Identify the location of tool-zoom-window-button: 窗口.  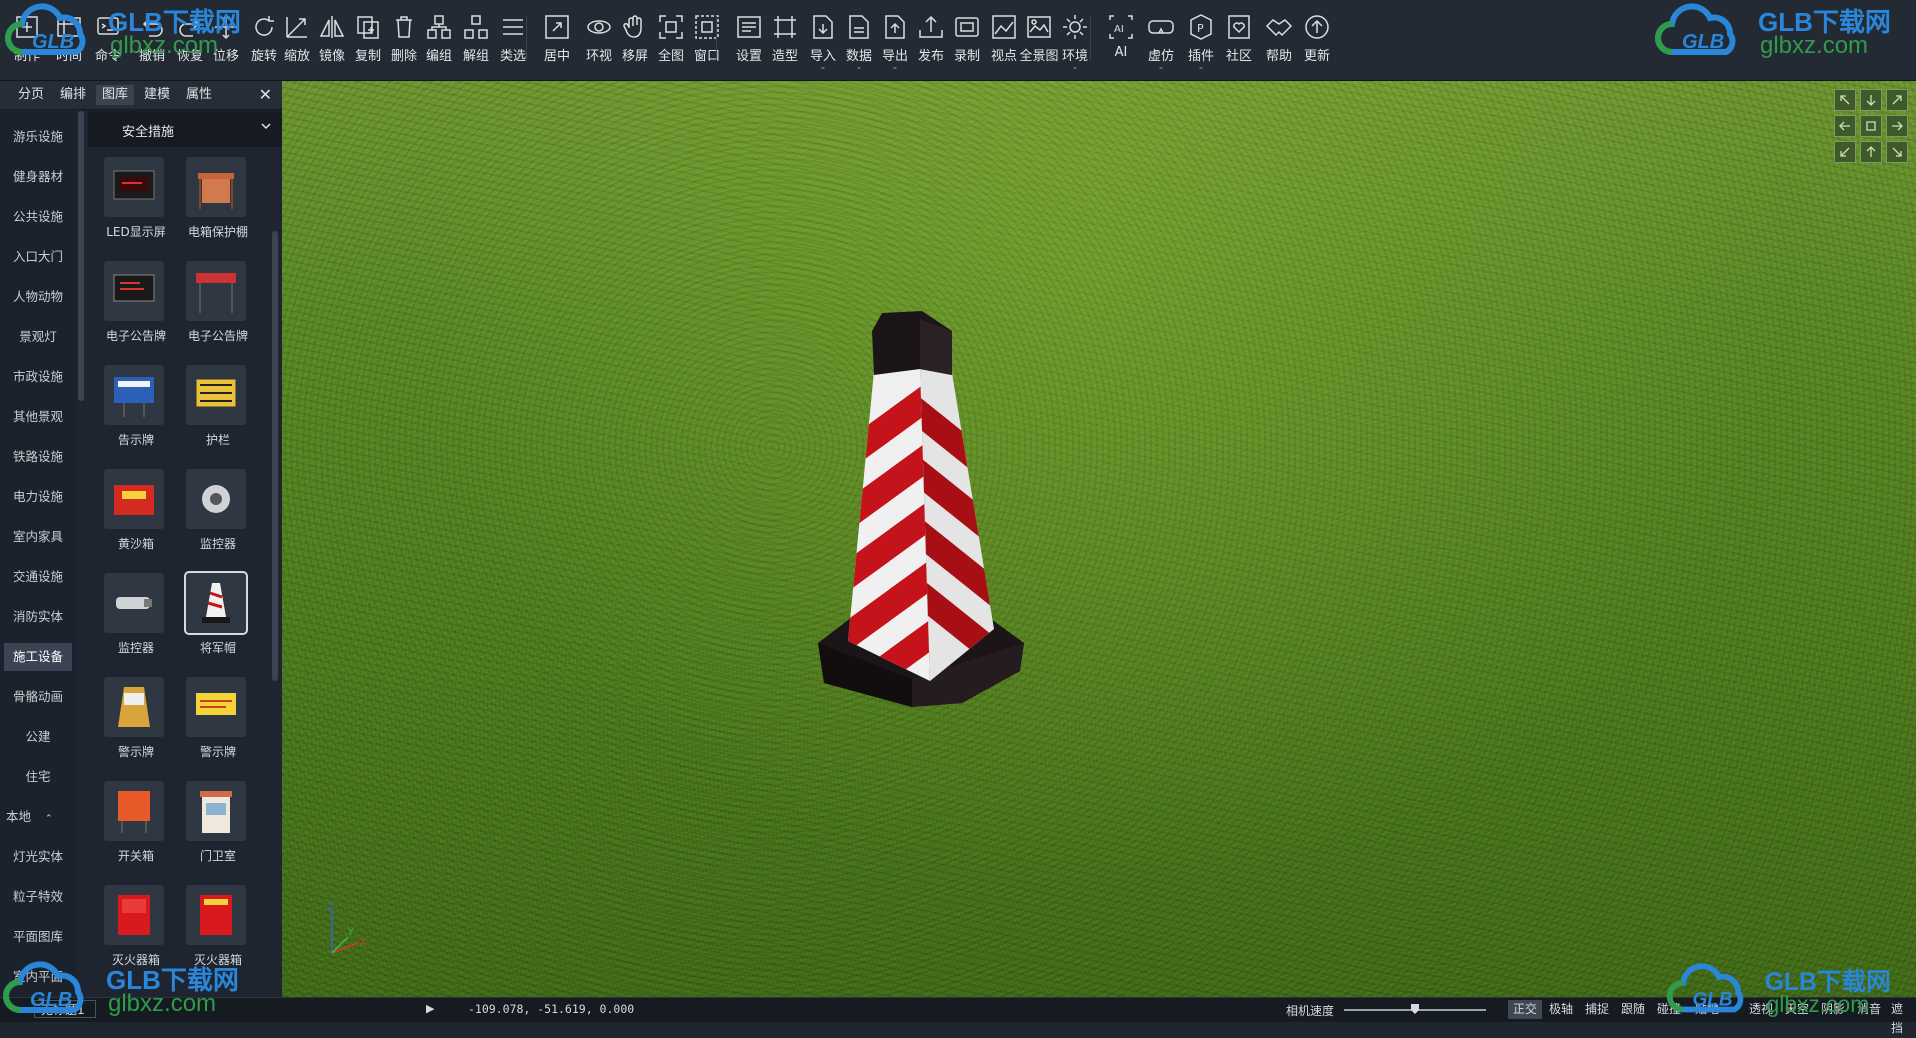
(707, 38).